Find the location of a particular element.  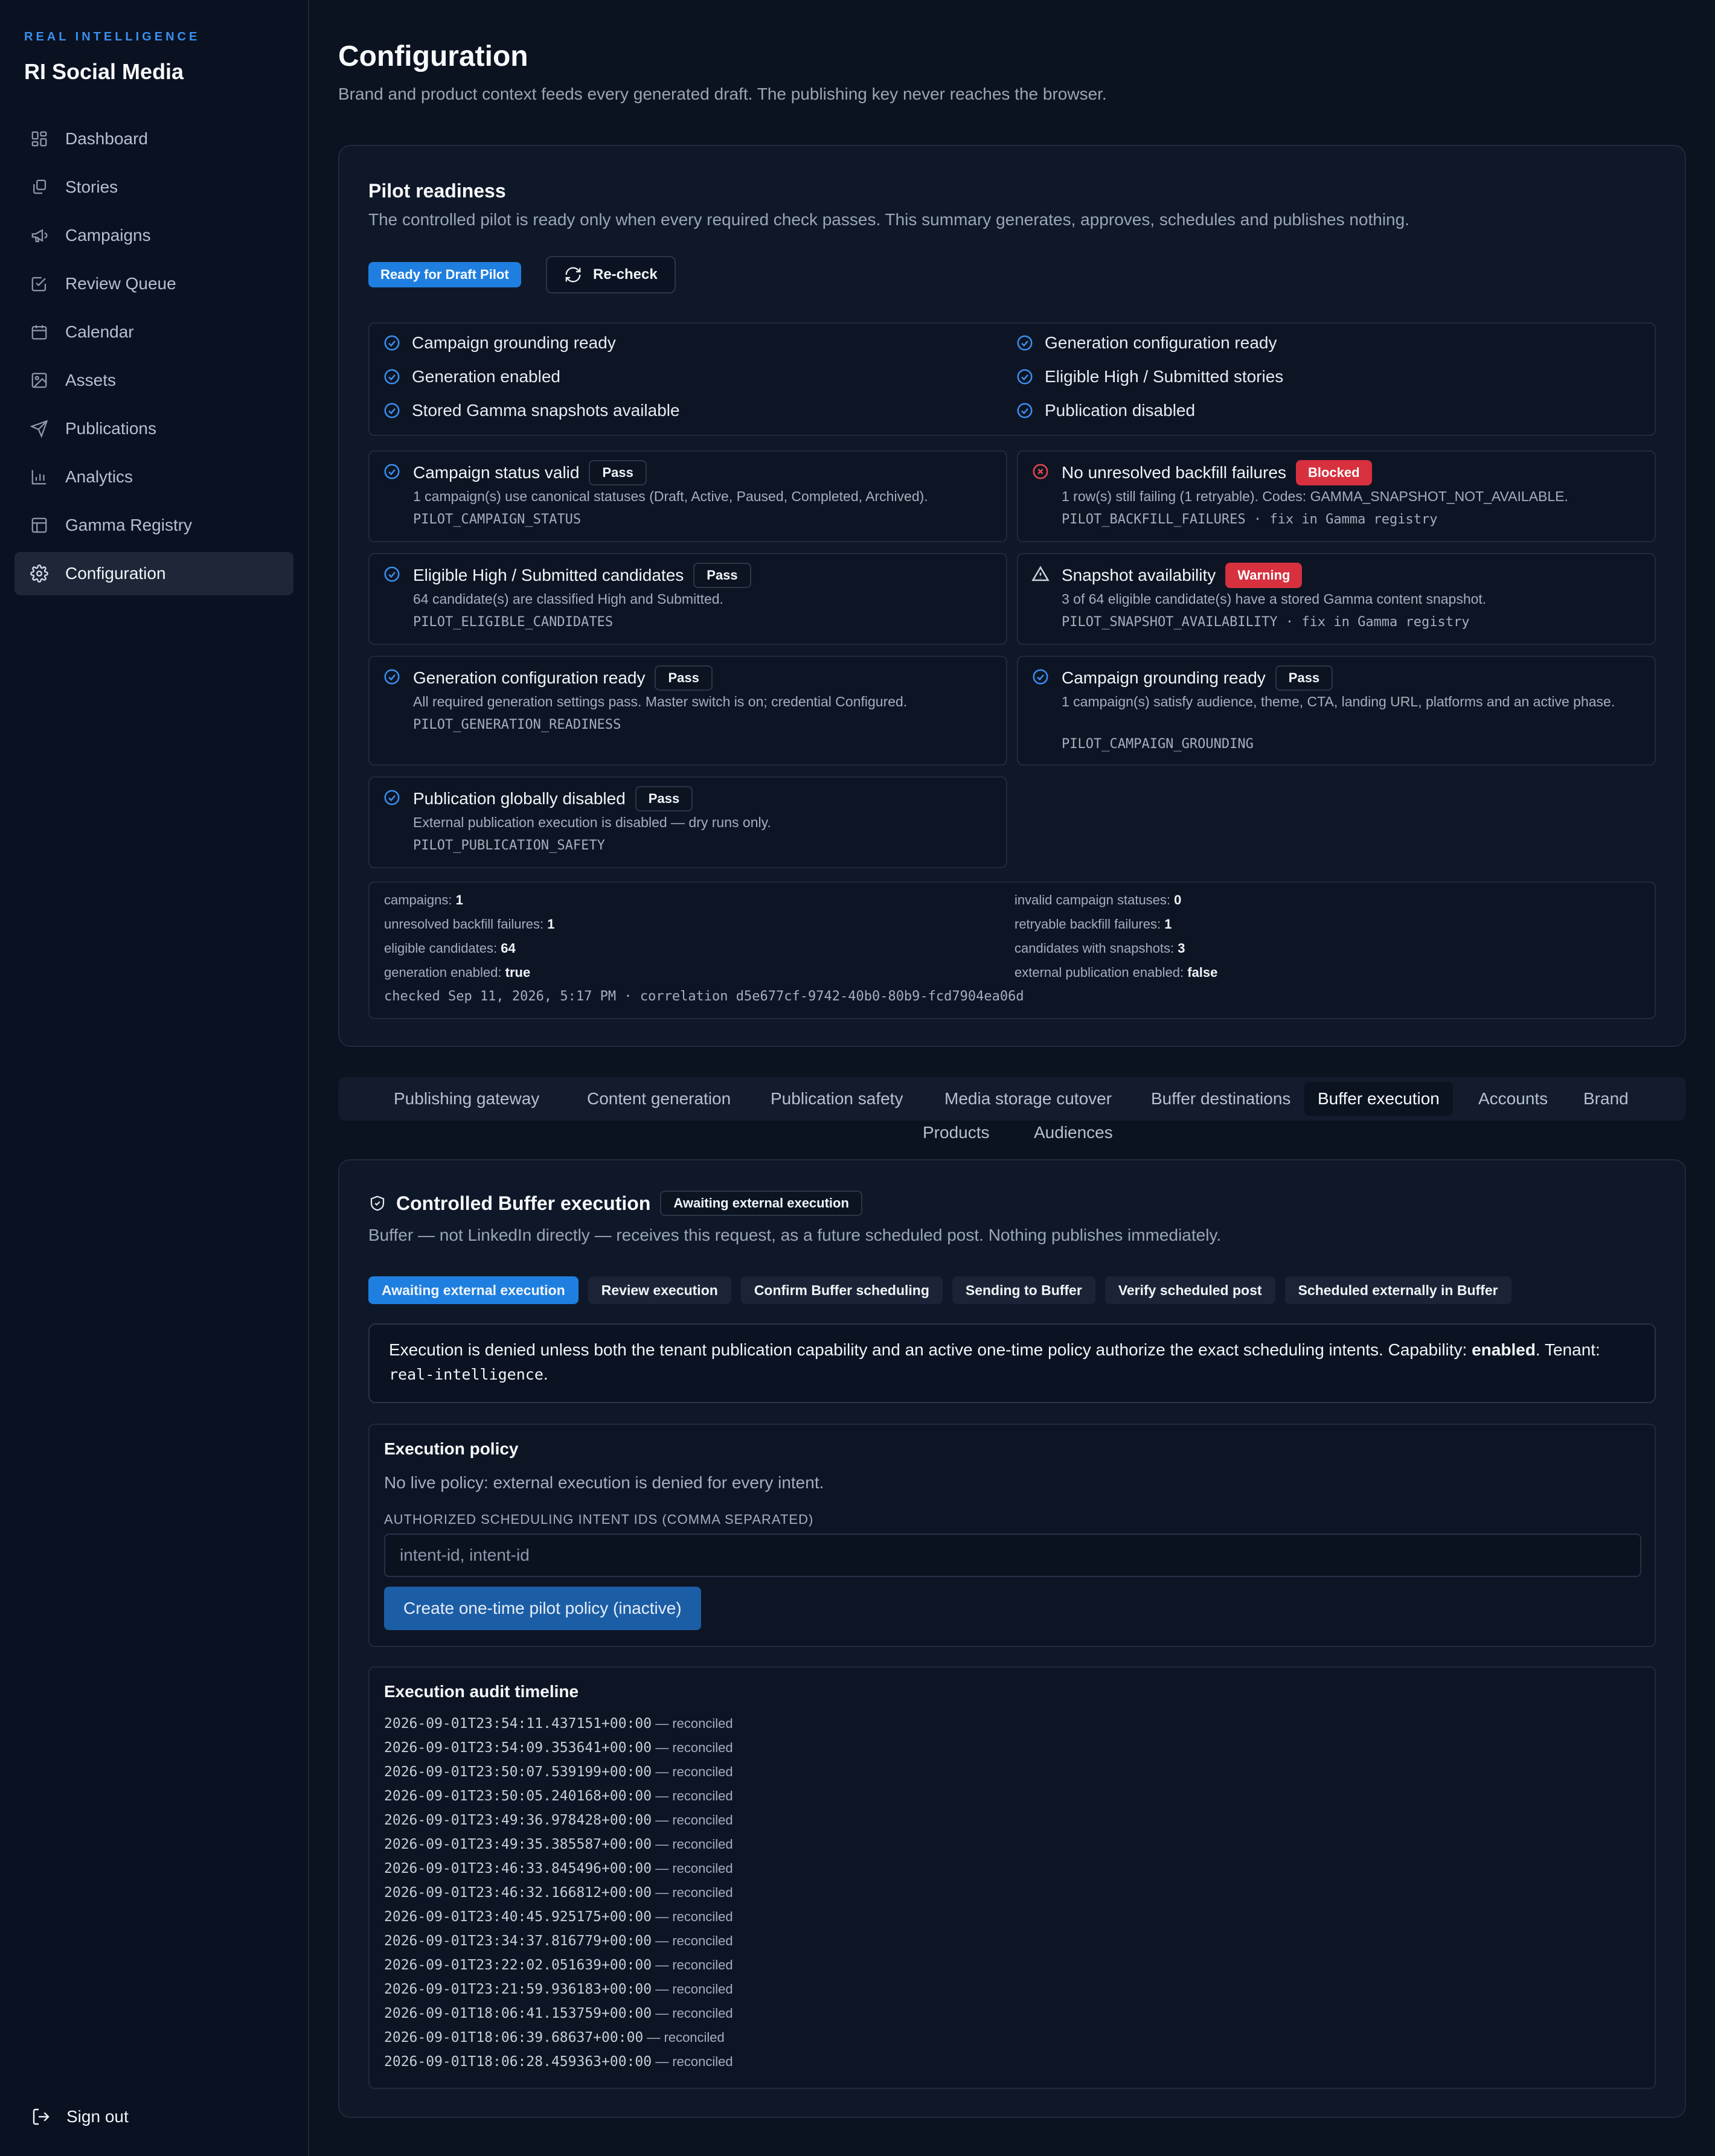

tab-publication-safety: Publication safety is located at coordinates (836, 1099).